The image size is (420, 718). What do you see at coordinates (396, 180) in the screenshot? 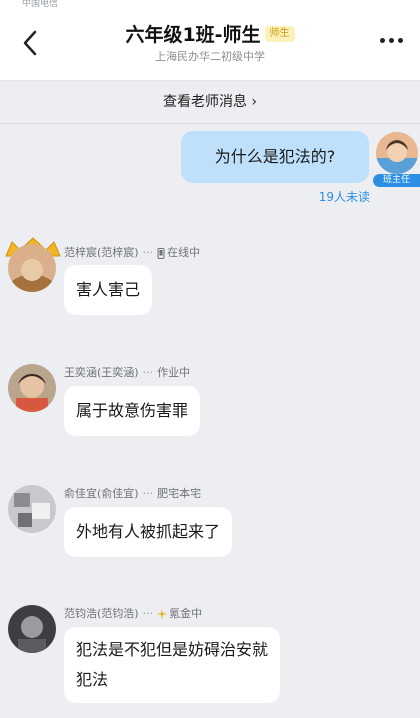
I see `head-teacher-tag: 班主任` at bounding box center [396, 180].